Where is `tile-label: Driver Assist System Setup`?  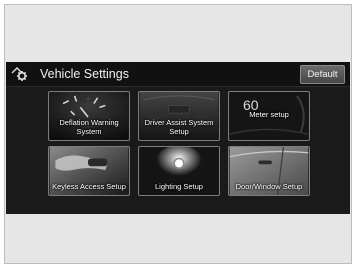
tile-label: Driver Assist System Setup is located at coordinates (179, 127).